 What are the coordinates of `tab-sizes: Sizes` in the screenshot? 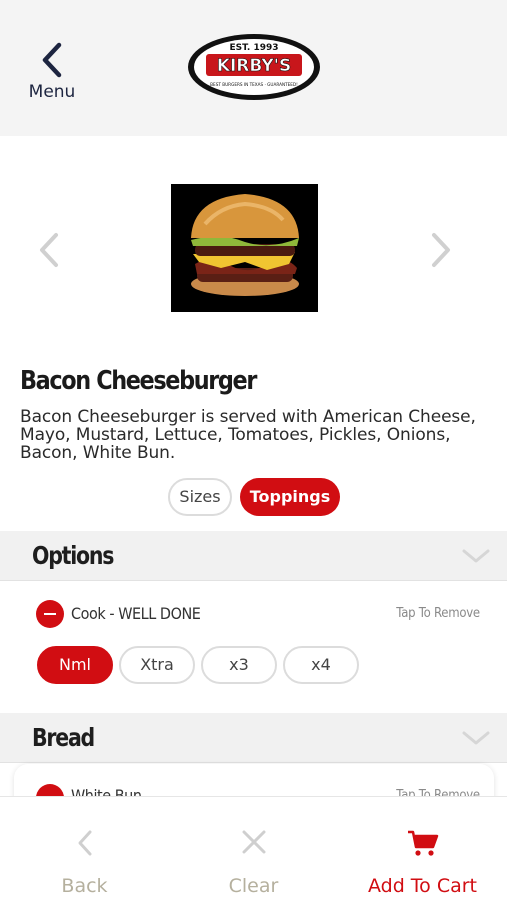 It's located at (200, 497).